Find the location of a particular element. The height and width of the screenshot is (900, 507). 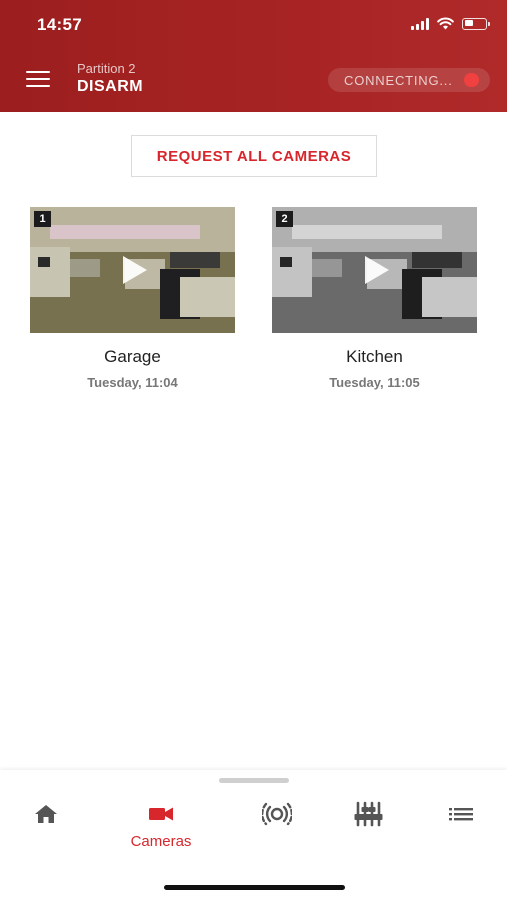

tab-sensors is located at coordinates (277, 828).